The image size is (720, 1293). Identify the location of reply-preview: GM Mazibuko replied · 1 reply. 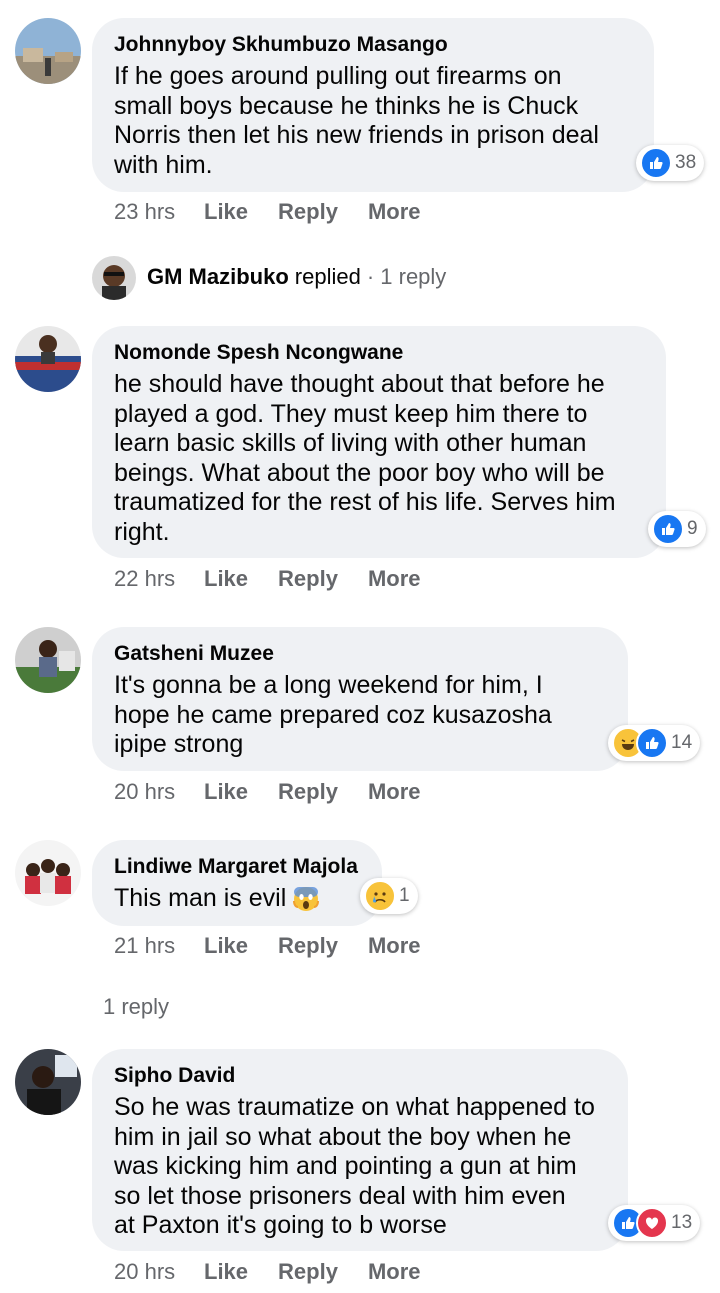
(296, 277).